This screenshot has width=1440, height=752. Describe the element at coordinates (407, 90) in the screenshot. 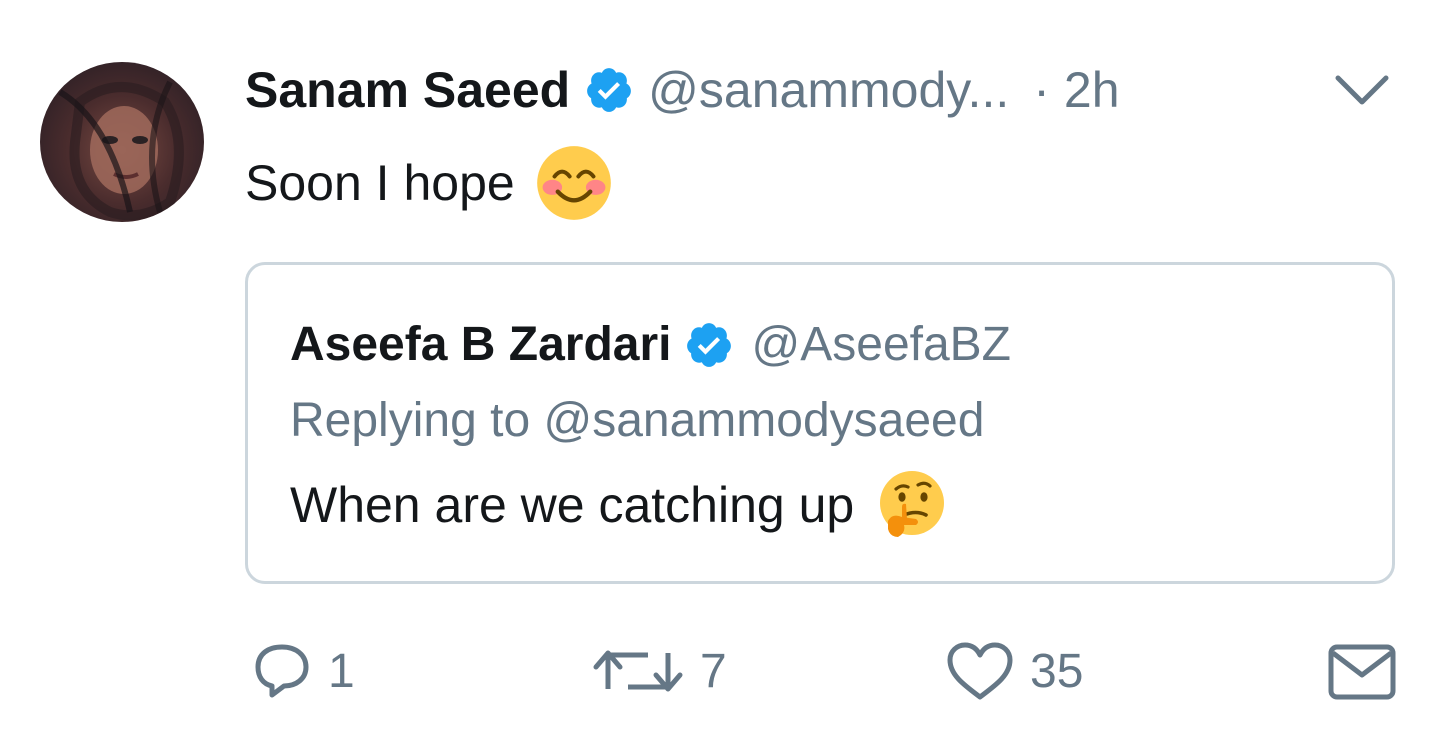

I see `author-name: Sanam Saeed` at that location.